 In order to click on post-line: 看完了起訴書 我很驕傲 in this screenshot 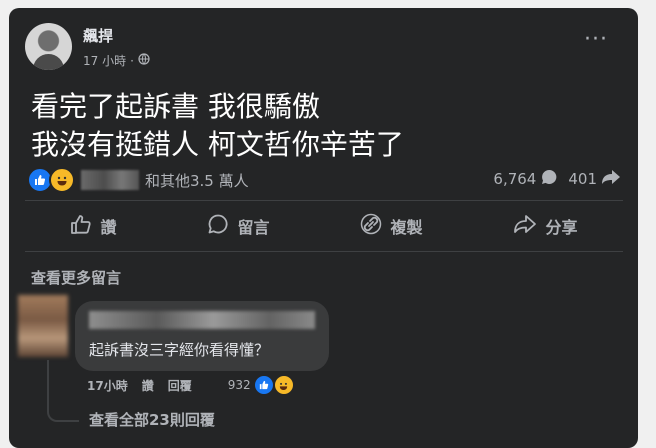, I will do `click(175, 106)`.